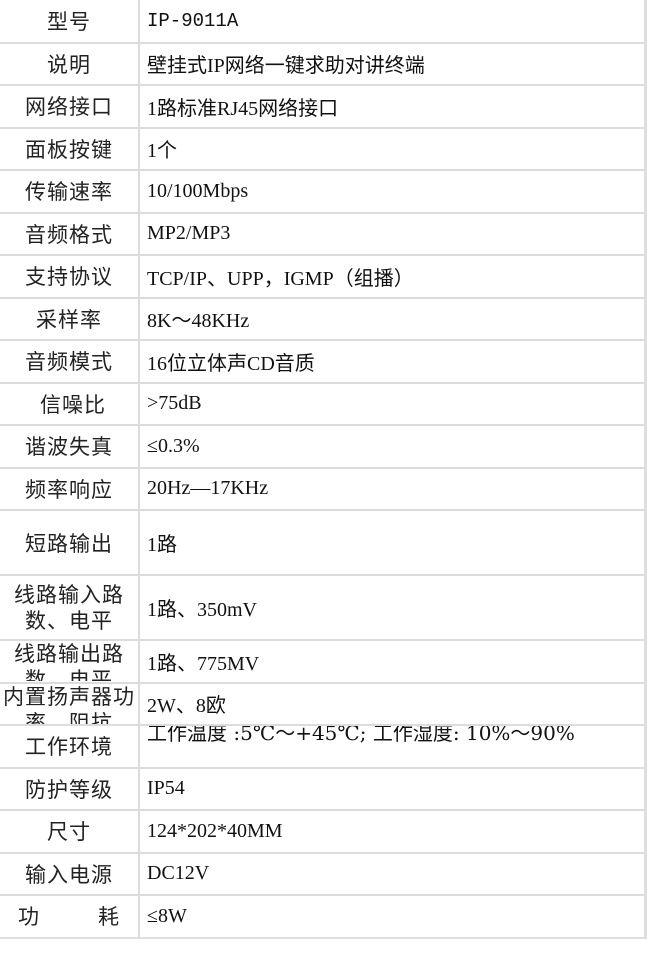 The height and width of the screenshot is (977, 650). I want to click on spec-label-text: 内置扬声器功率、阻抗, so click(69, 704).